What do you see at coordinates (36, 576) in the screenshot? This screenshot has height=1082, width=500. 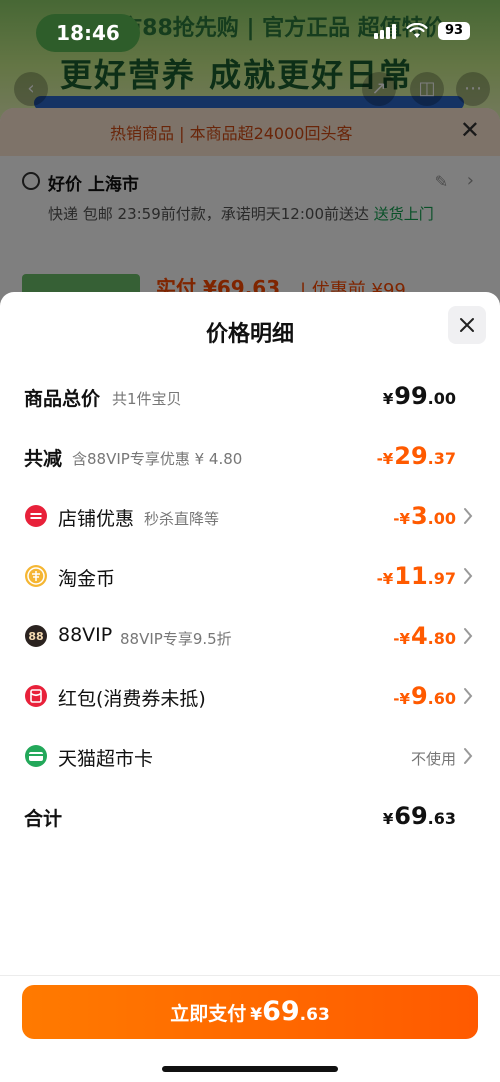 I see `taojinbi-coin-icon` at bounding box center [36, 576].